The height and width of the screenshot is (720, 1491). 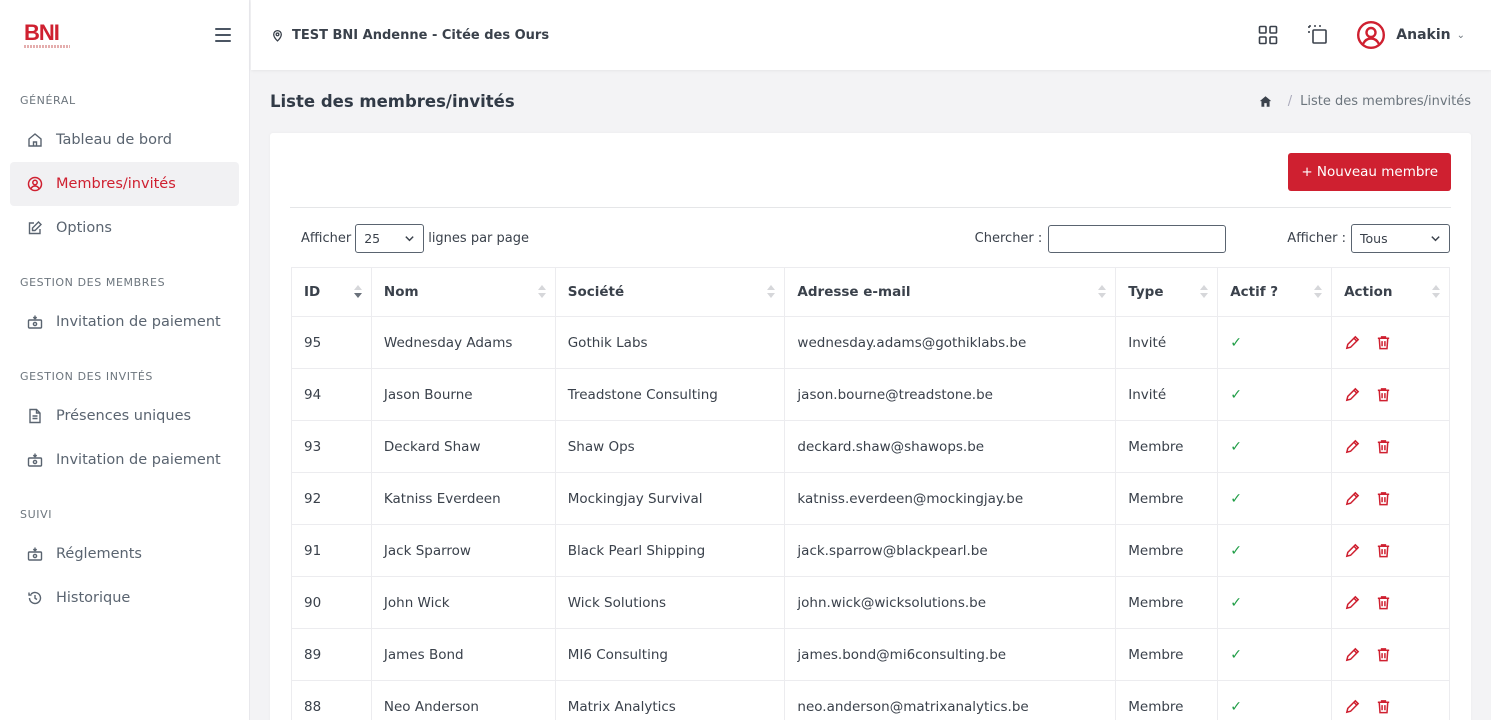 I want to click on bni-logo: BNI, so click(x=47, y=33).